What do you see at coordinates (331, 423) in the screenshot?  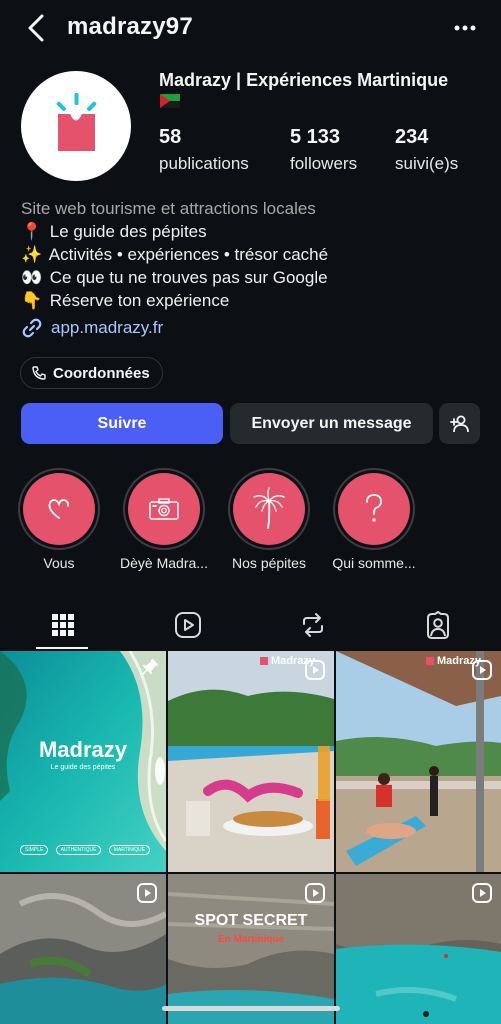 I see `message-button: Envoyer un message` at bounding box center [331, 423].